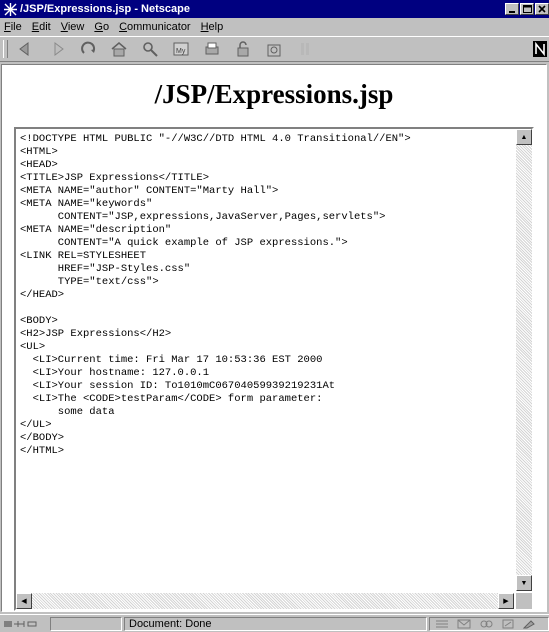 This screenshot has width=549, height=632. I want to click on code-line: </HEAD>, so click(42, 295).